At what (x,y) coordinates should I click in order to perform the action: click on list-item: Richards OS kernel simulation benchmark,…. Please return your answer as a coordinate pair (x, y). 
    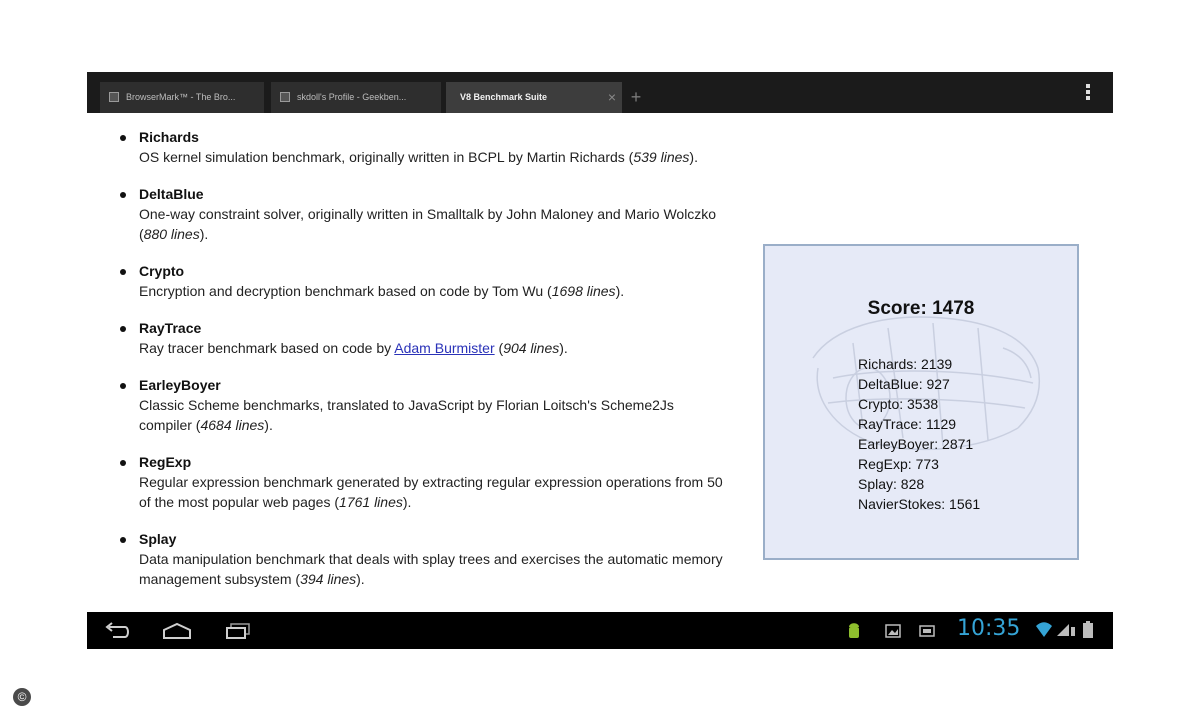
    Looking at the image, I should click on (425, 147).